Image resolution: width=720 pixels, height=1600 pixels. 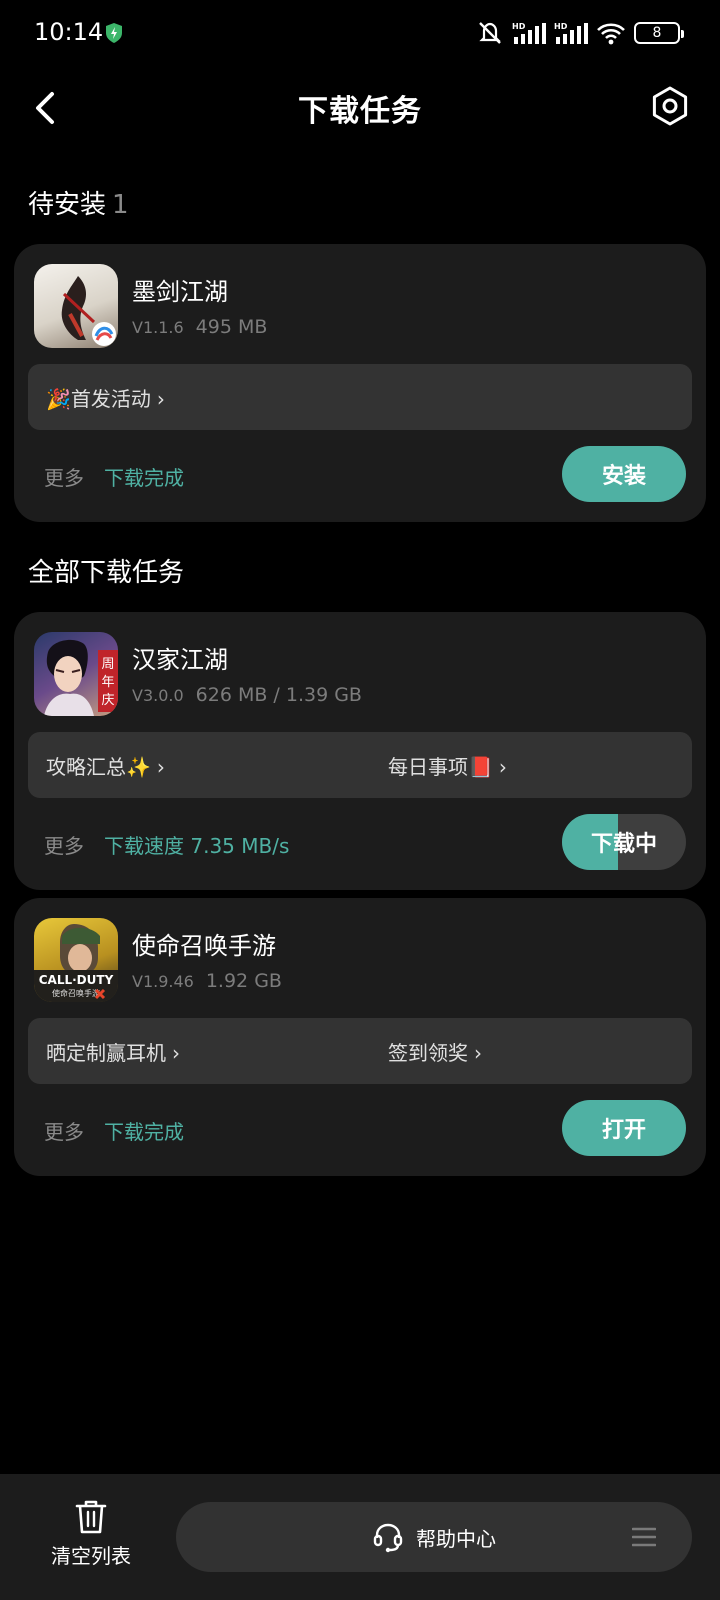 I want to click on promo-label: 🎉首发活动, so click(x=98, y=399).